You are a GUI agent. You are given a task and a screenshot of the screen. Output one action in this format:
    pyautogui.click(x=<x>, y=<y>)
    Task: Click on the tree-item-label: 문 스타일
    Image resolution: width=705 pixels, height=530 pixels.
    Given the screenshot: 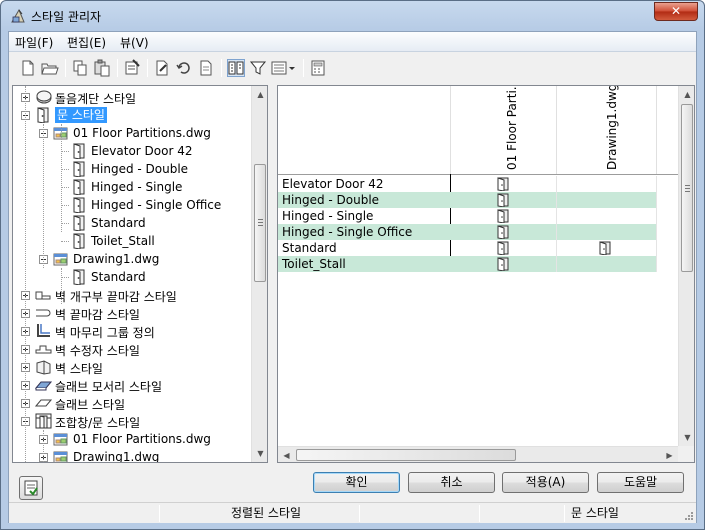 What is the action you would take?
    pyautogui.click(x=81, y=115)
    